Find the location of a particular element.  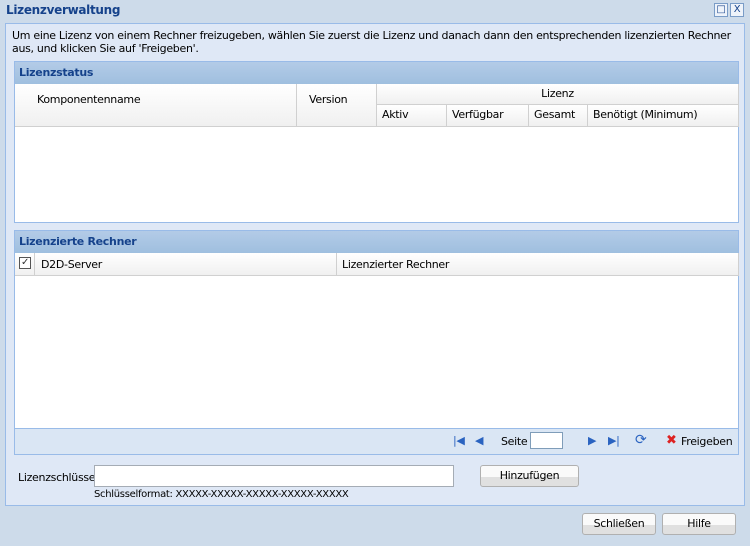

last-page-icon: ▶| is located at coordinates (614, 440).